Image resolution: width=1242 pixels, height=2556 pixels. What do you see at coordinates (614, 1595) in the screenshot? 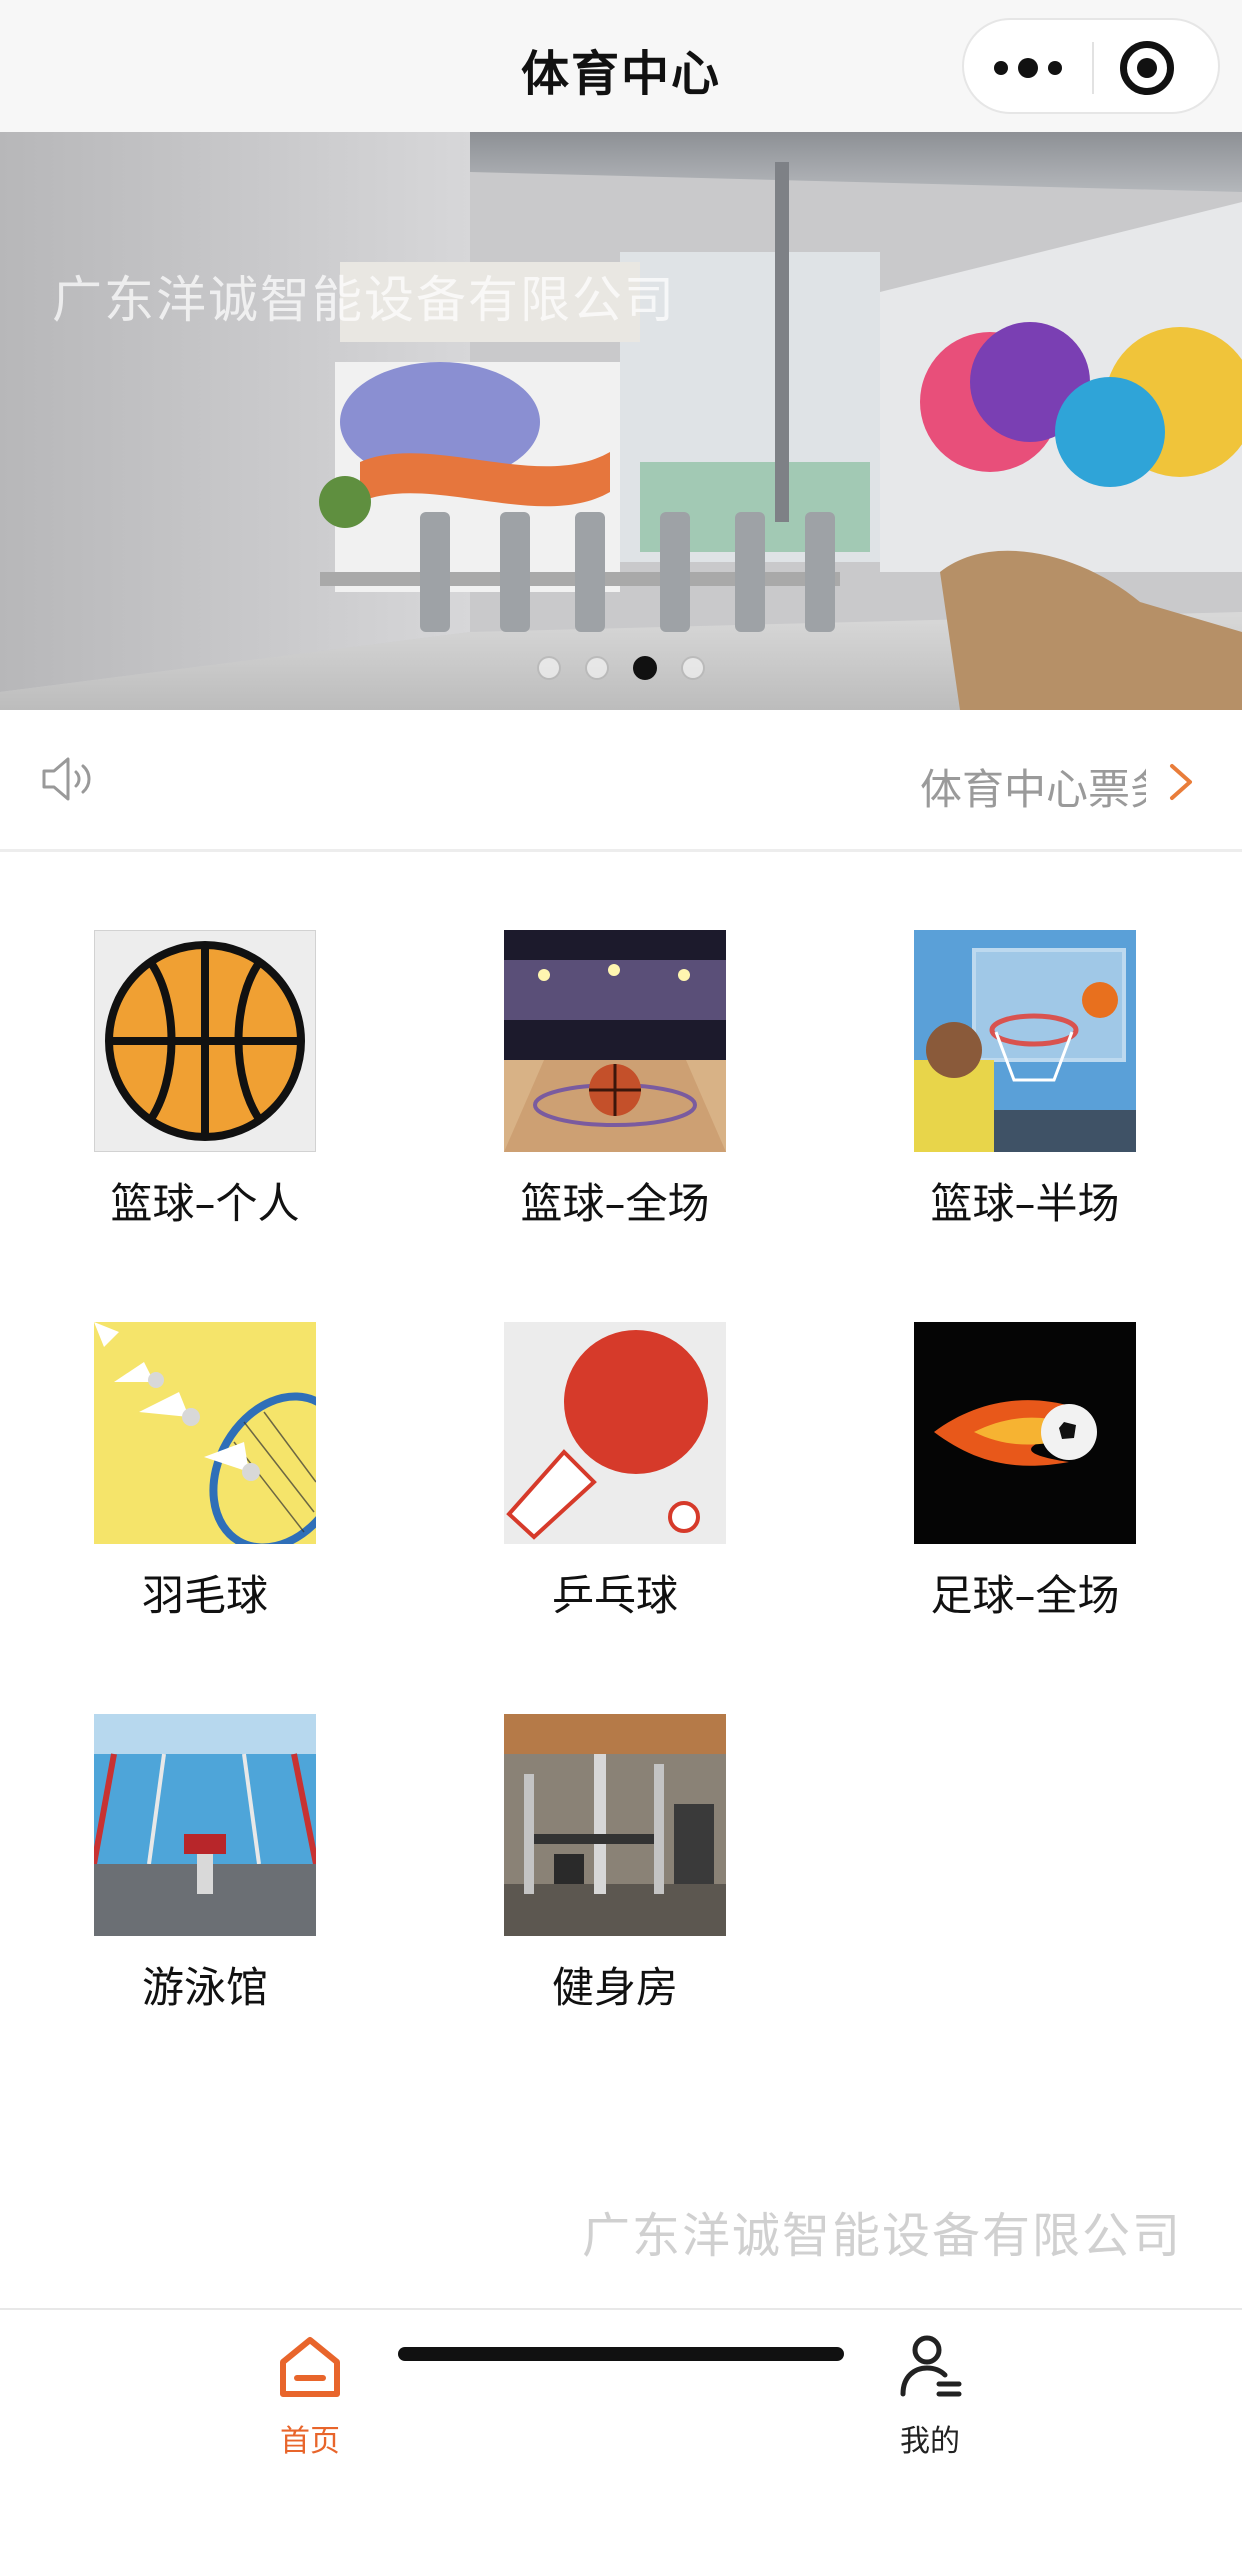
I see `venue-label: 乒乓球` at bounding box center [614, 1595].